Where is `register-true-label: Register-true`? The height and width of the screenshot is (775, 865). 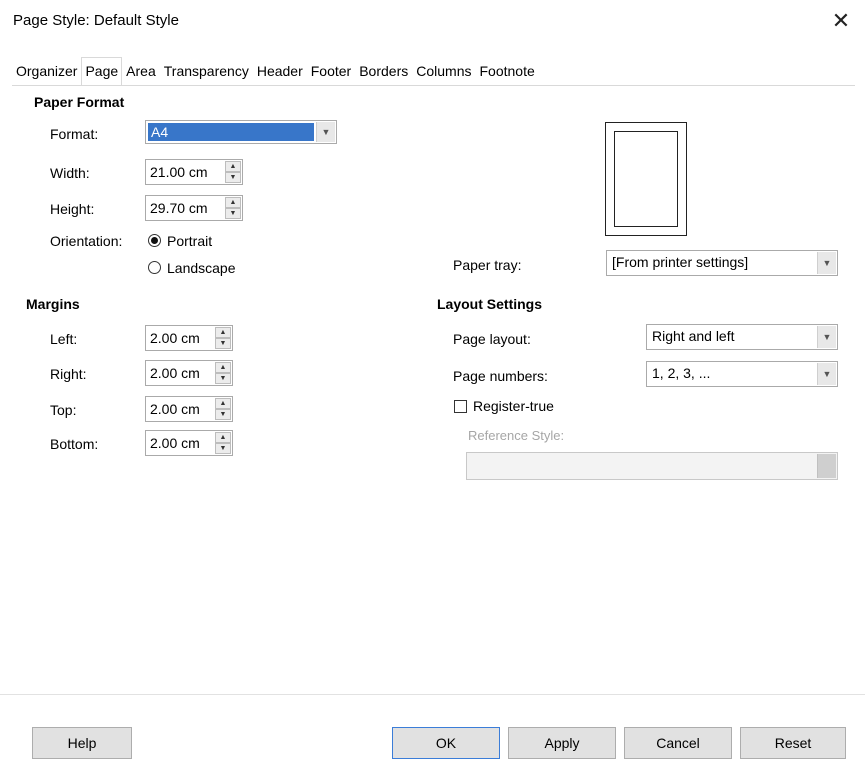 register-true-label: Register-true is located at coordinates (513, 406).